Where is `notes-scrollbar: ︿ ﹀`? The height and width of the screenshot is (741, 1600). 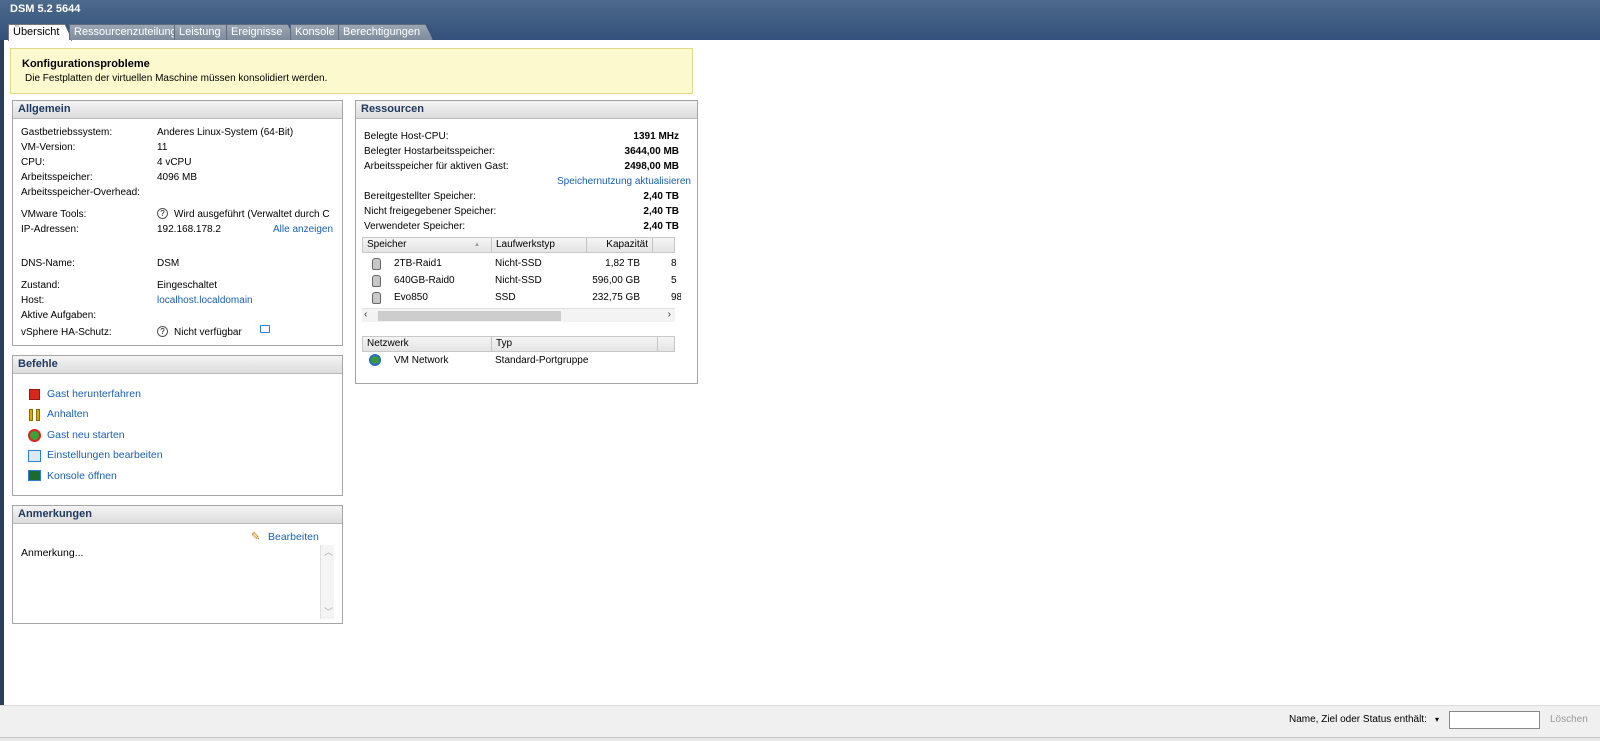 notes-scrollbar: ︿ ﹀ is located at coordinates (327, 582).